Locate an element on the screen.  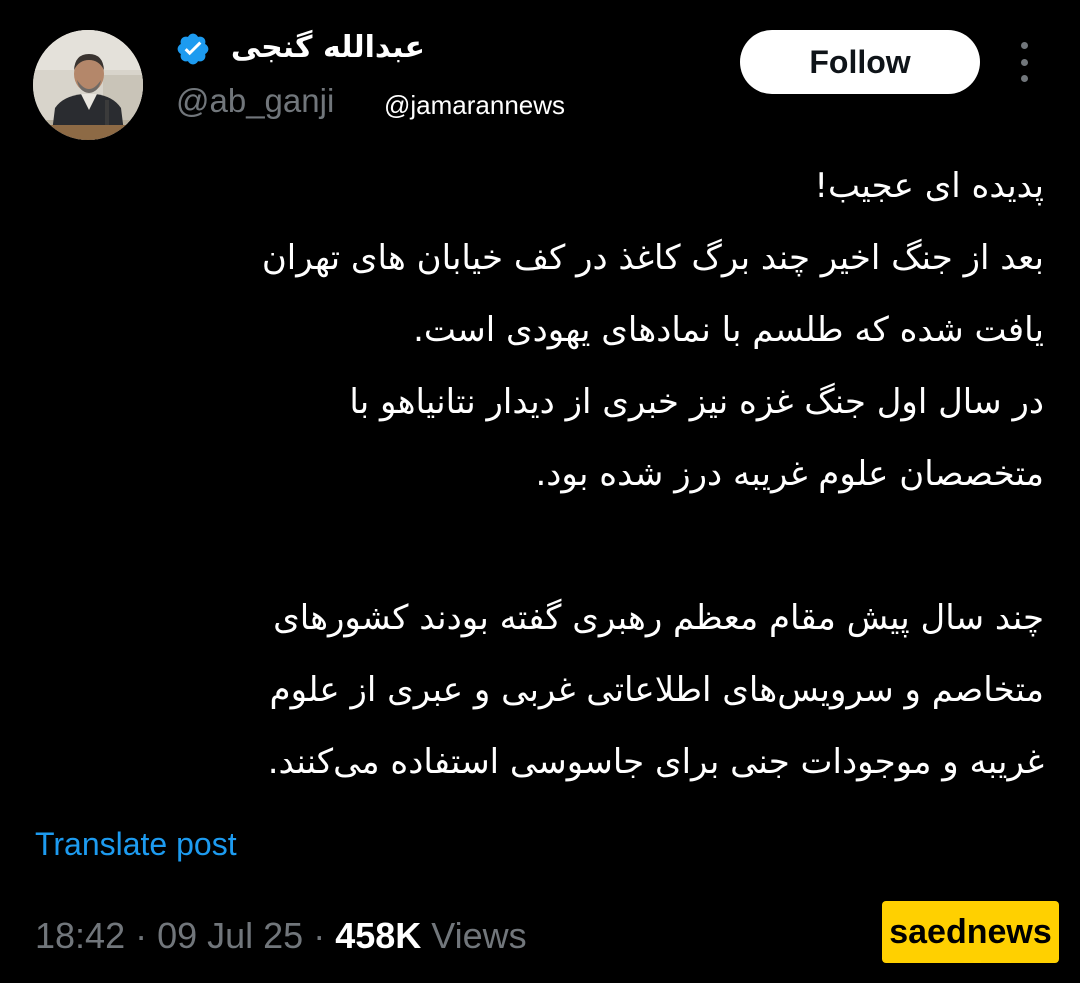
tweet-date: 09 Jul 25 is located at coordinates (230, 935).